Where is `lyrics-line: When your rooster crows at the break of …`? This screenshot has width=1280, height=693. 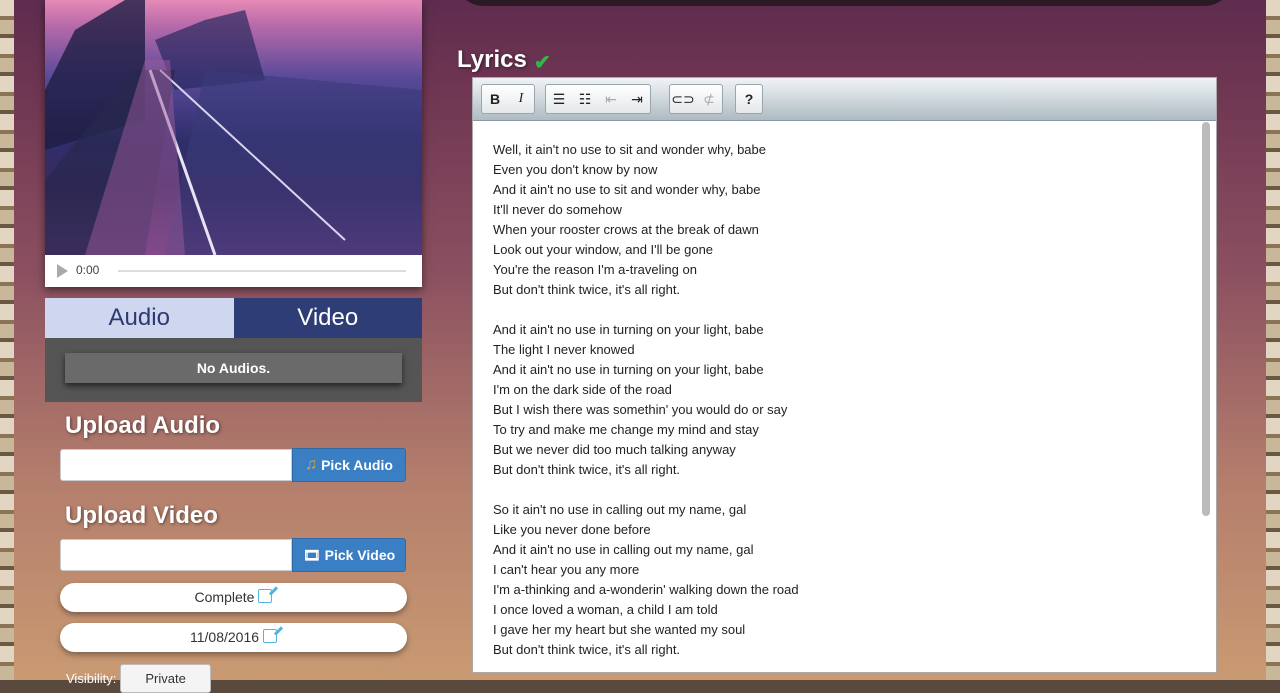
lyrics-line: When your rooster crows at the break of … is located at coordinates (626, 229).